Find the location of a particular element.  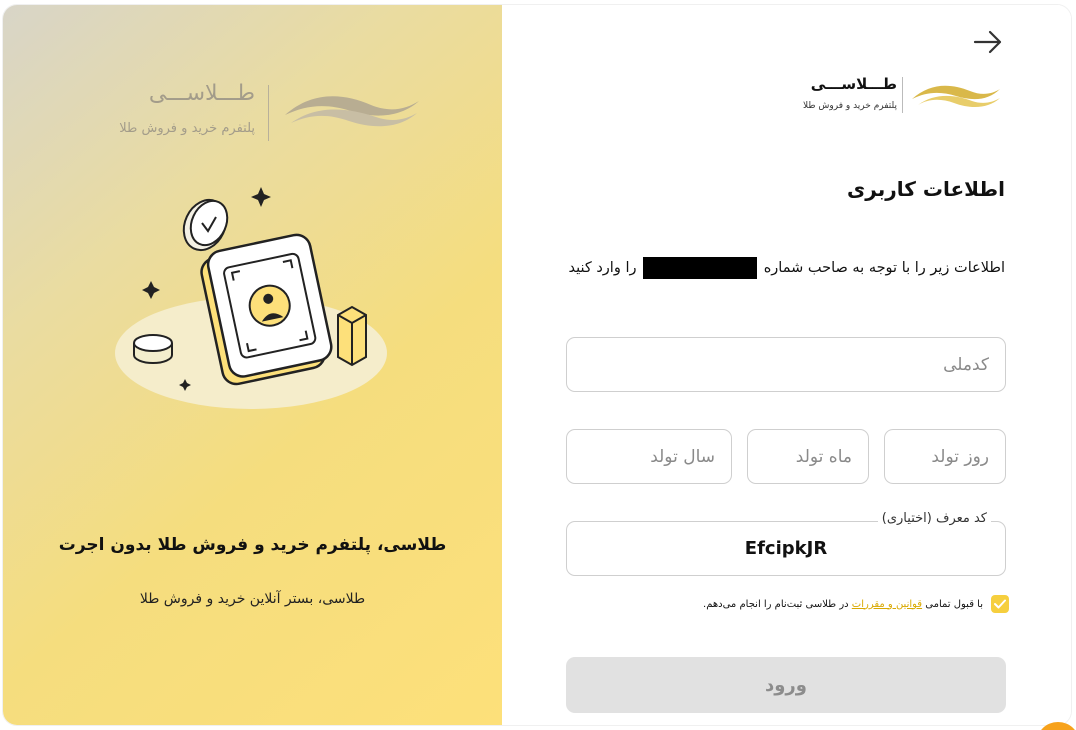

form-title: اطلاعات کاربری is located at coordinates (925, 189).